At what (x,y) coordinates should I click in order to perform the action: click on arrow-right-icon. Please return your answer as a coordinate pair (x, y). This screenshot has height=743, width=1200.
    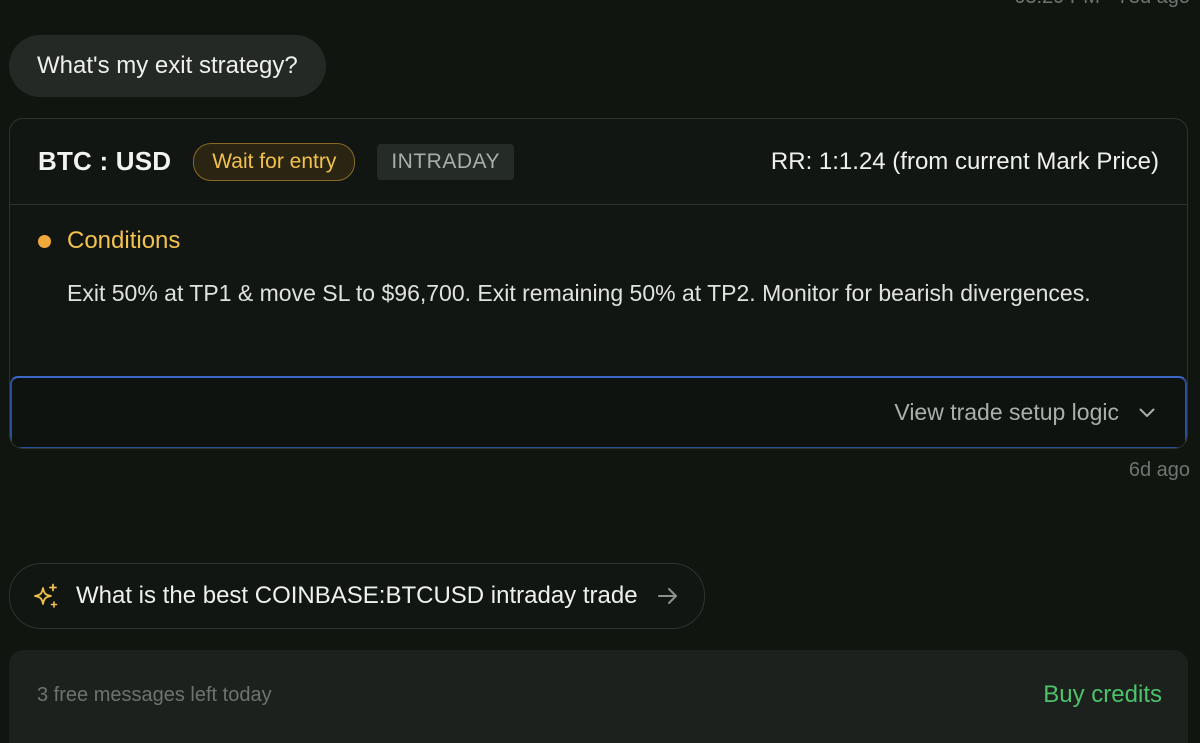
    Looking at the image, I should click on (668, 596).